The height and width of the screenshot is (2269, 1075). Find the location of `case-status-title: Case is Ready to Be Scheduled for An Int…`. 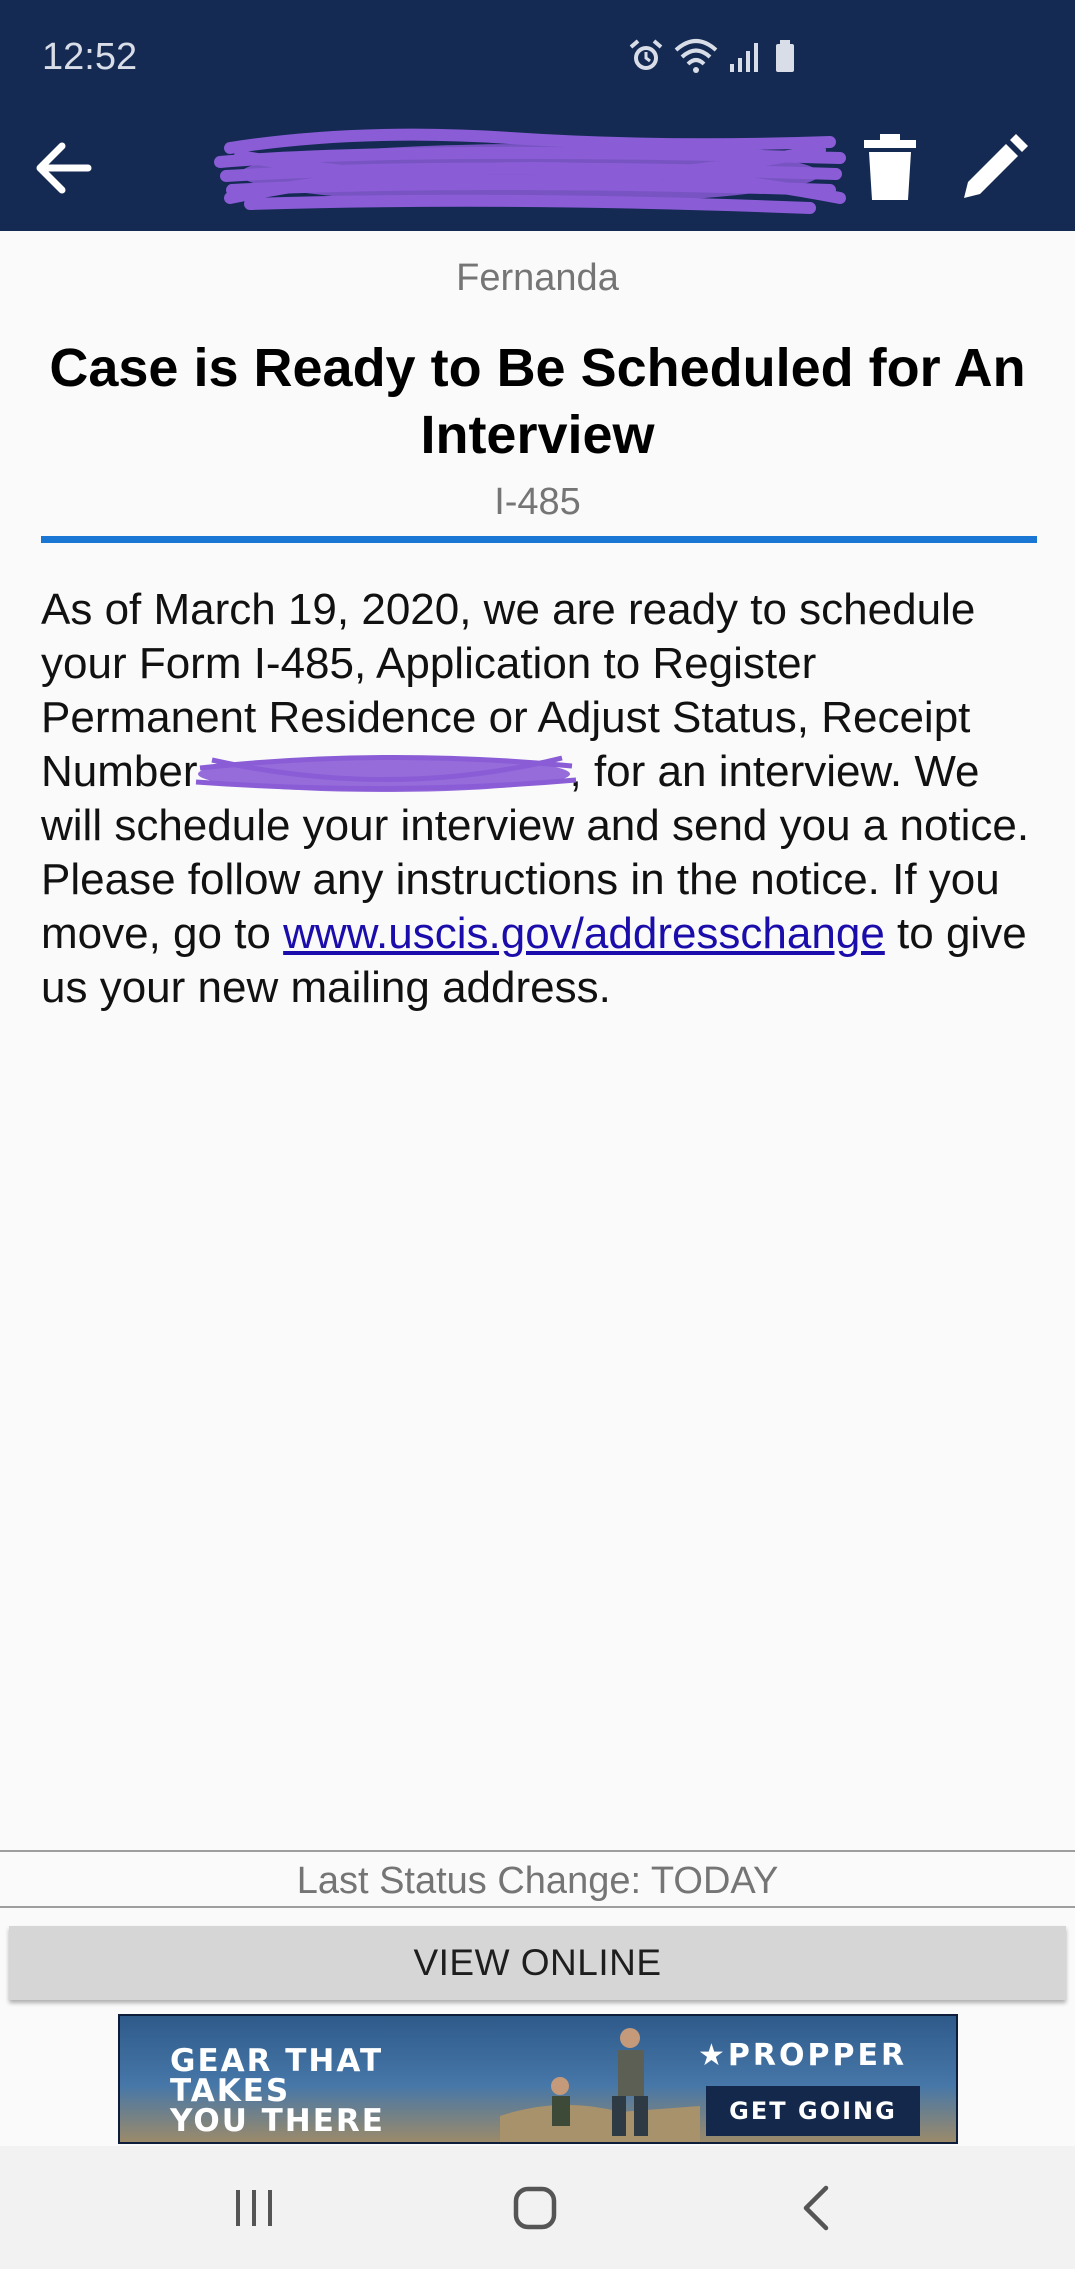

case-status-title: Case is Ready to Be Scheduled for An Int… is located at coordinates (537, 401).